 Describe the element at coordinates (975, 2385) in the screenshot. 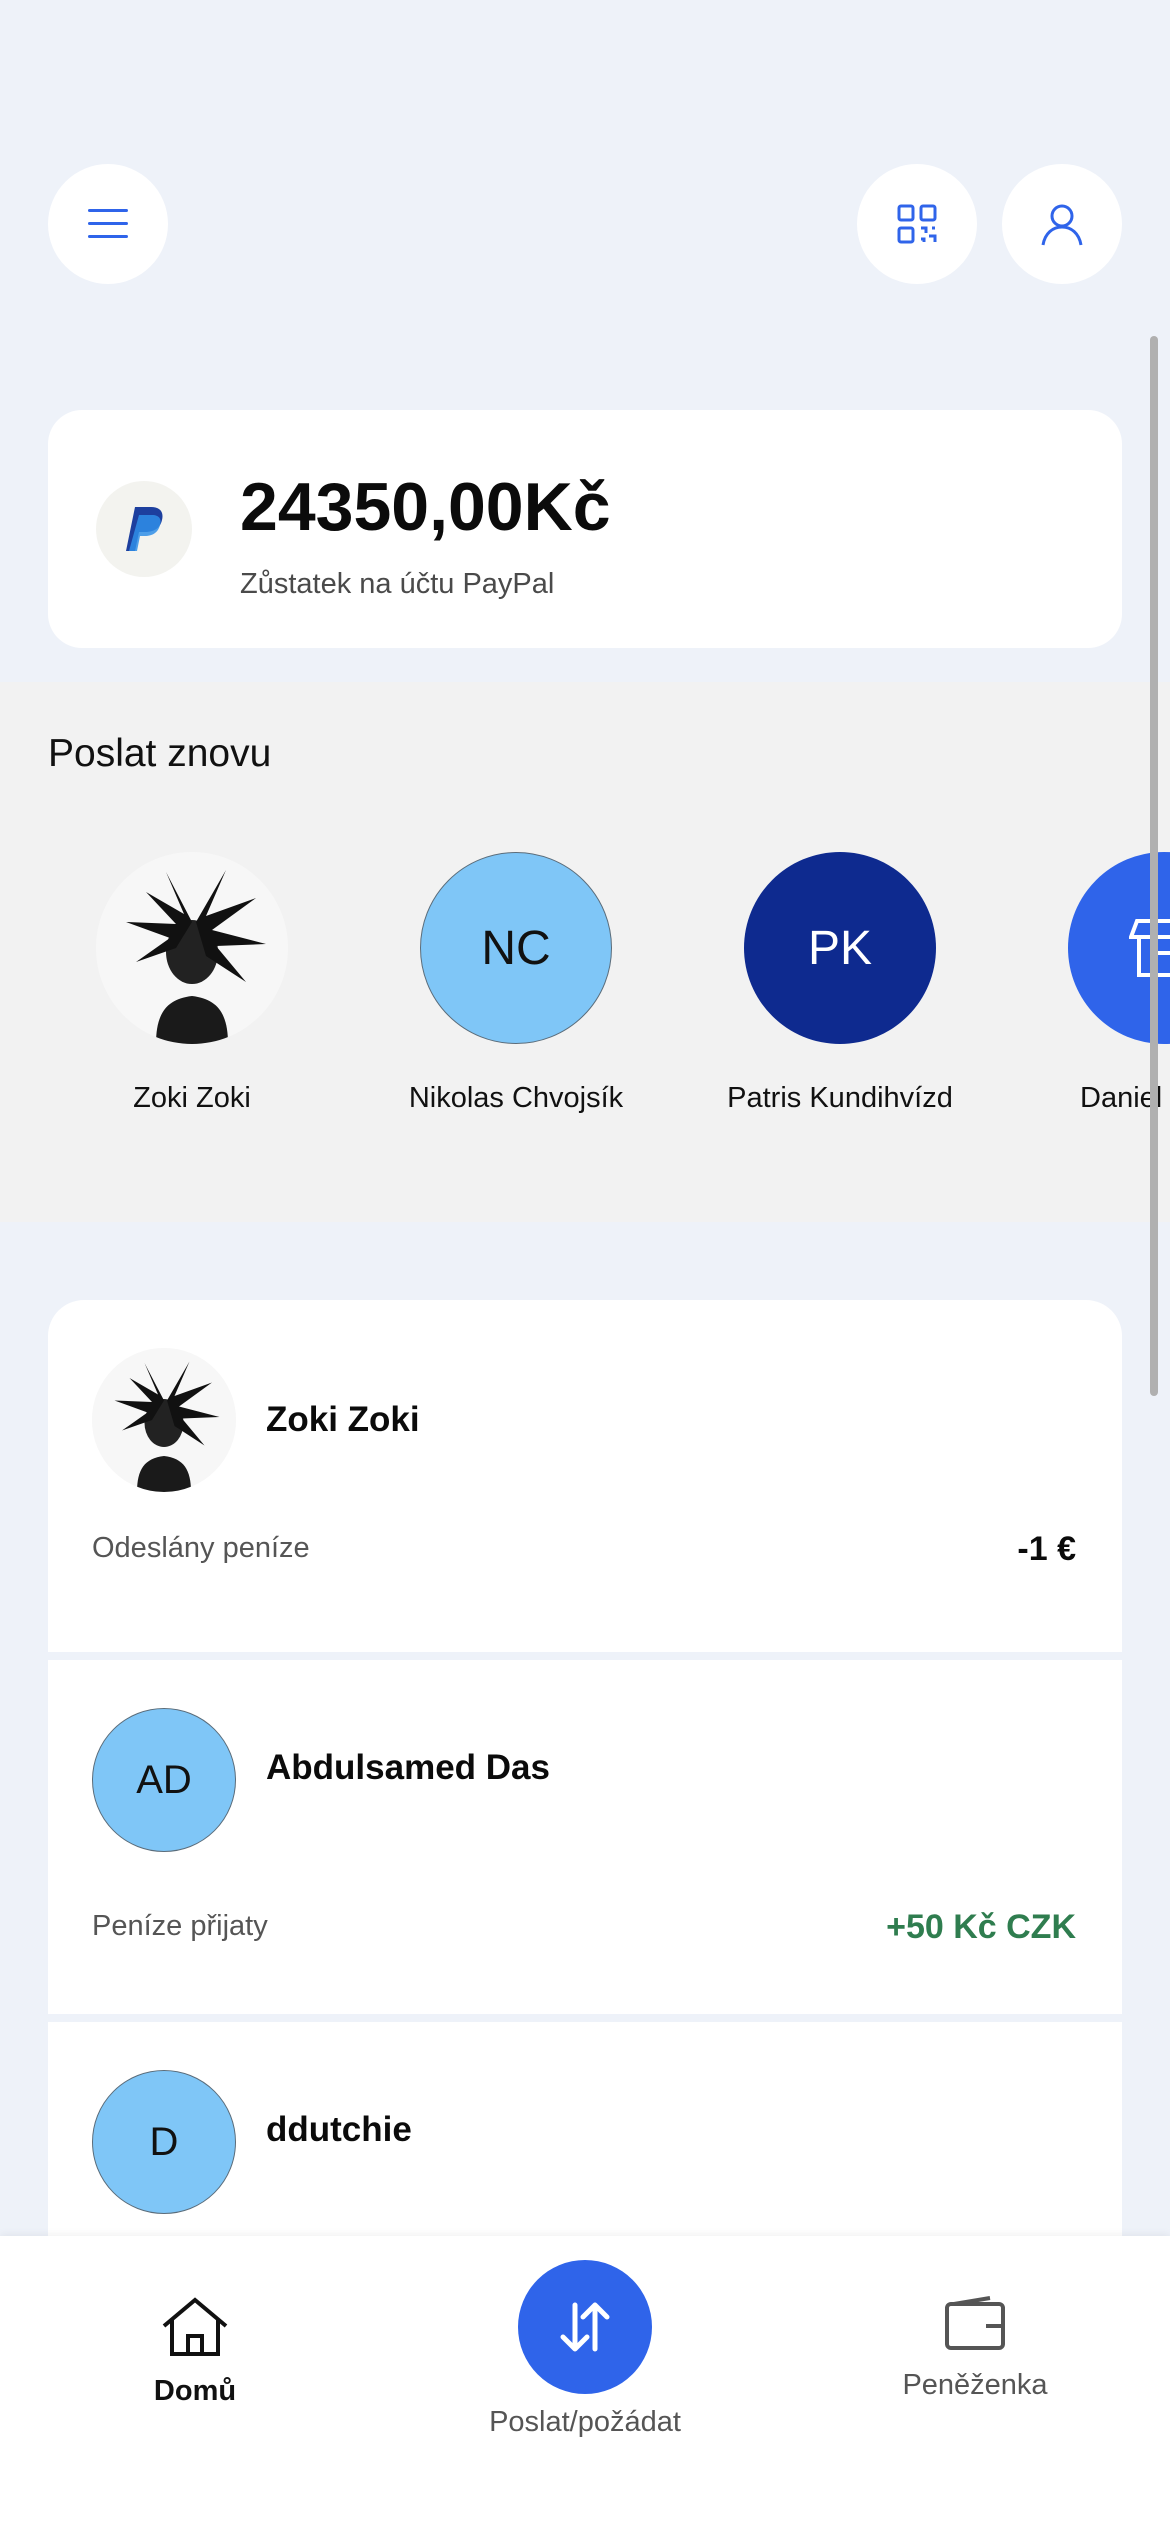

I see `nav-wallet-label: Peněženka` at that location.